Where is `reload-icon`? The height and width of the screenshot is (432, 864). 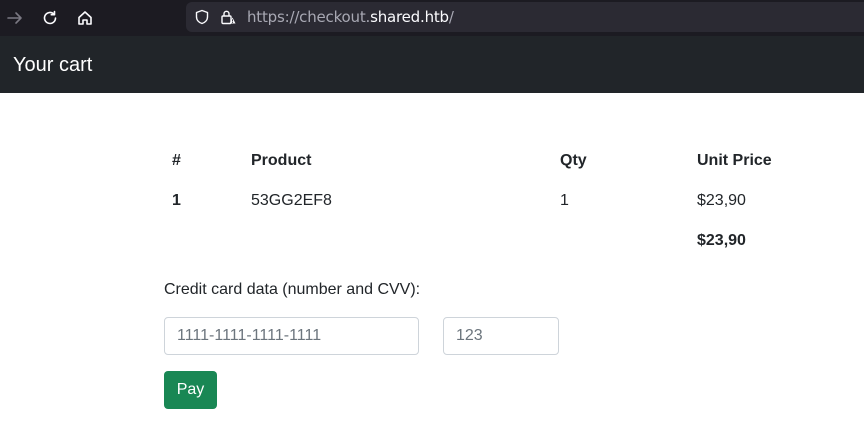 reload-icon is located at coordinates (50, 18).